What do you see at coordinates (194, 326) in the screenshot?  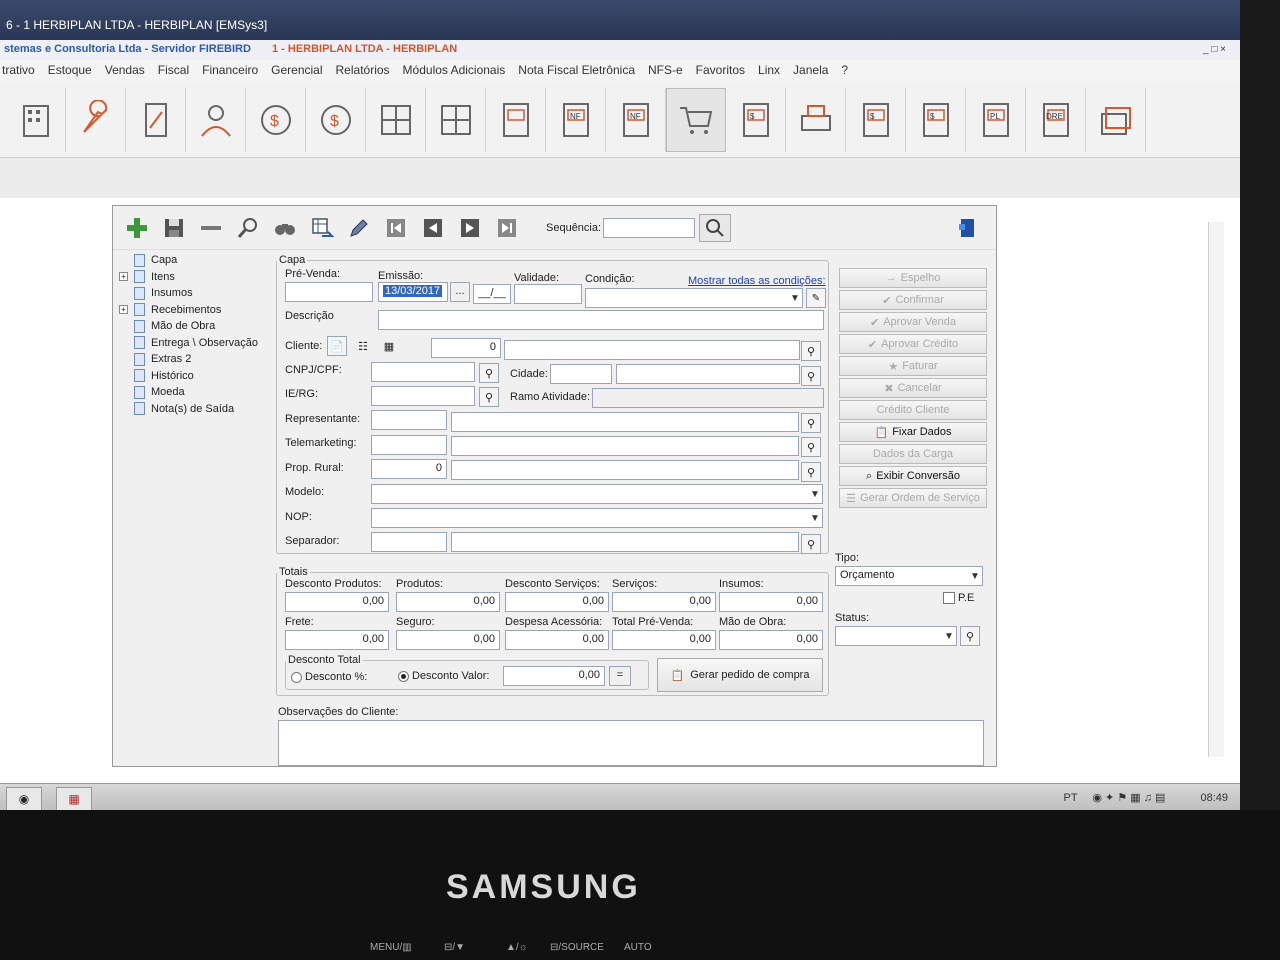 I see `tree-item: Mão de Obra` at bounding box center [194, 326].